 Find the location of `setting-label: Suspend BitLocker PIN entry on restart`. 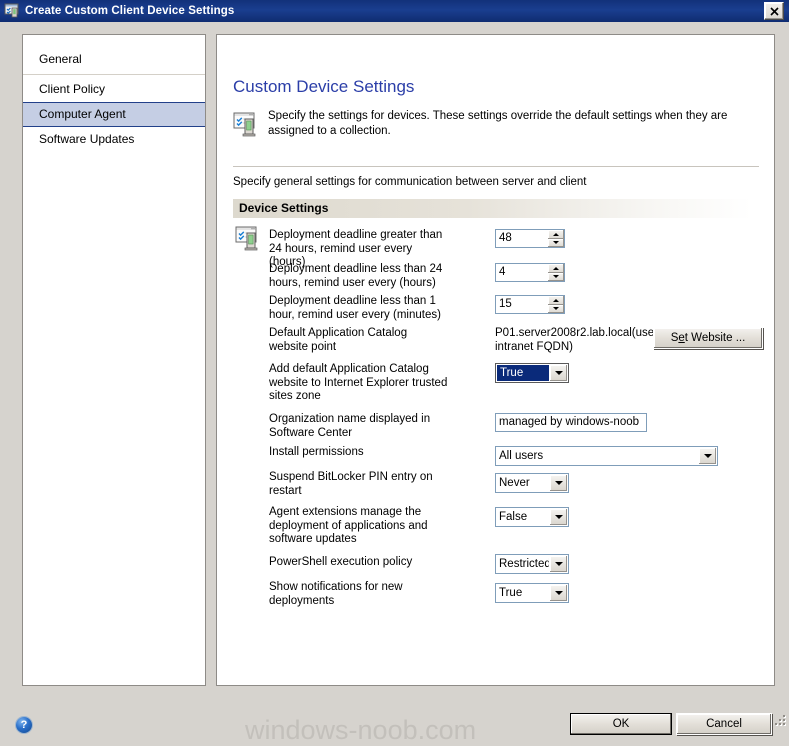

setting-label: Suspend BitLocker PIN entry on restart is located at coordinates (351, 484).